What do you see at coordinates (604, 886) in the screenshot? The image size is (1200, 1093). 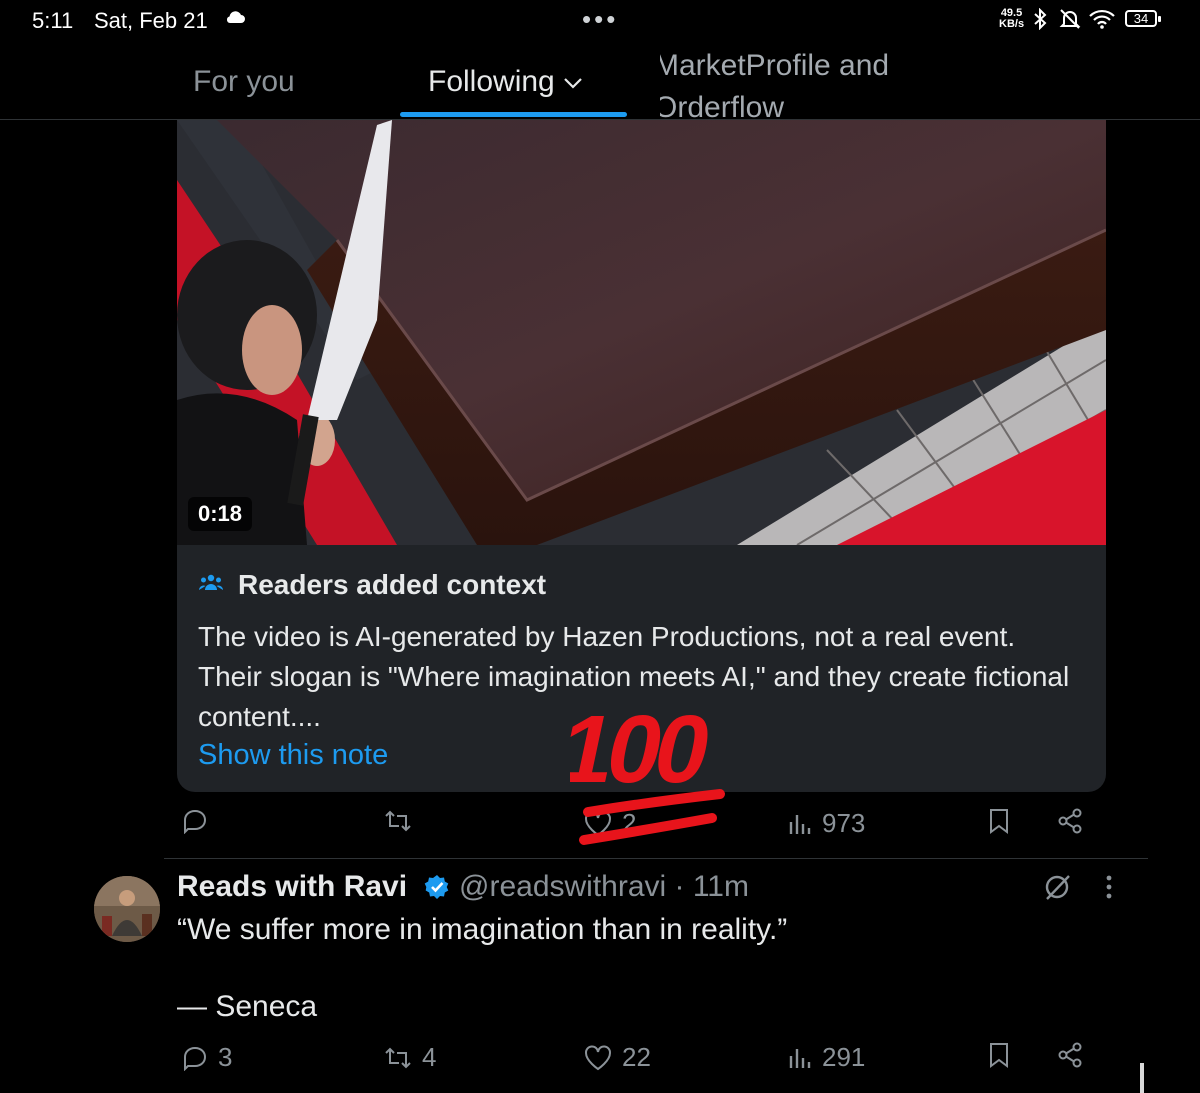 I see `author-handle-time: @readswithravi · 11m` at bounding box center [604, 886].